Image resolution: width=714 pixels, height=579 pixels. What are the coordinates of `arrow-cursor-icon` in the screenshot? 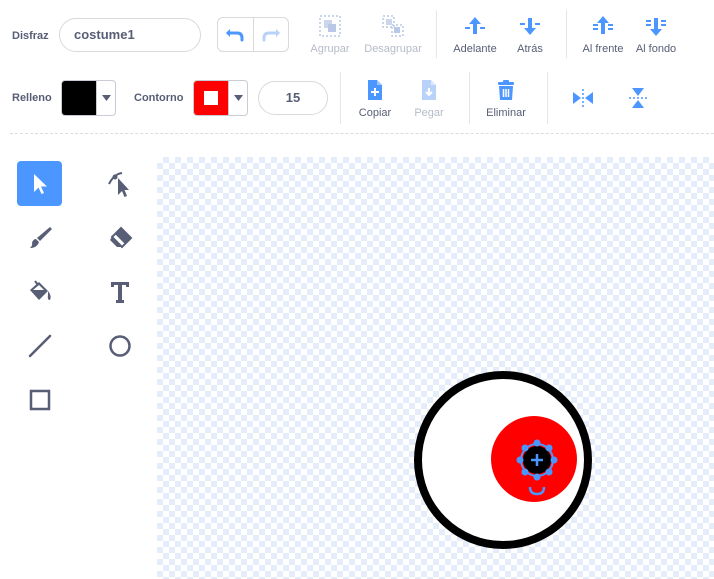 It's located at (40, 183).